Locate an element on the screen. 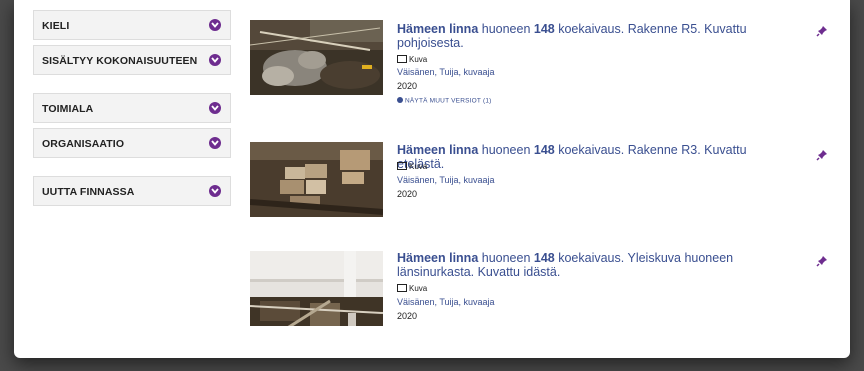  facet-toimiala: TOIMIALA is located at coordinates (132, 108).